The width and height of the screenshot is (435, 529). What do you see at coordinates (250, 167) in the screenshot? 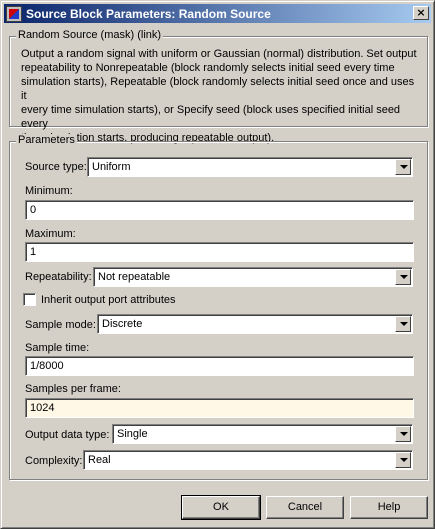
I see `source-type-select: Uniform` at bounding box center [250, 167].